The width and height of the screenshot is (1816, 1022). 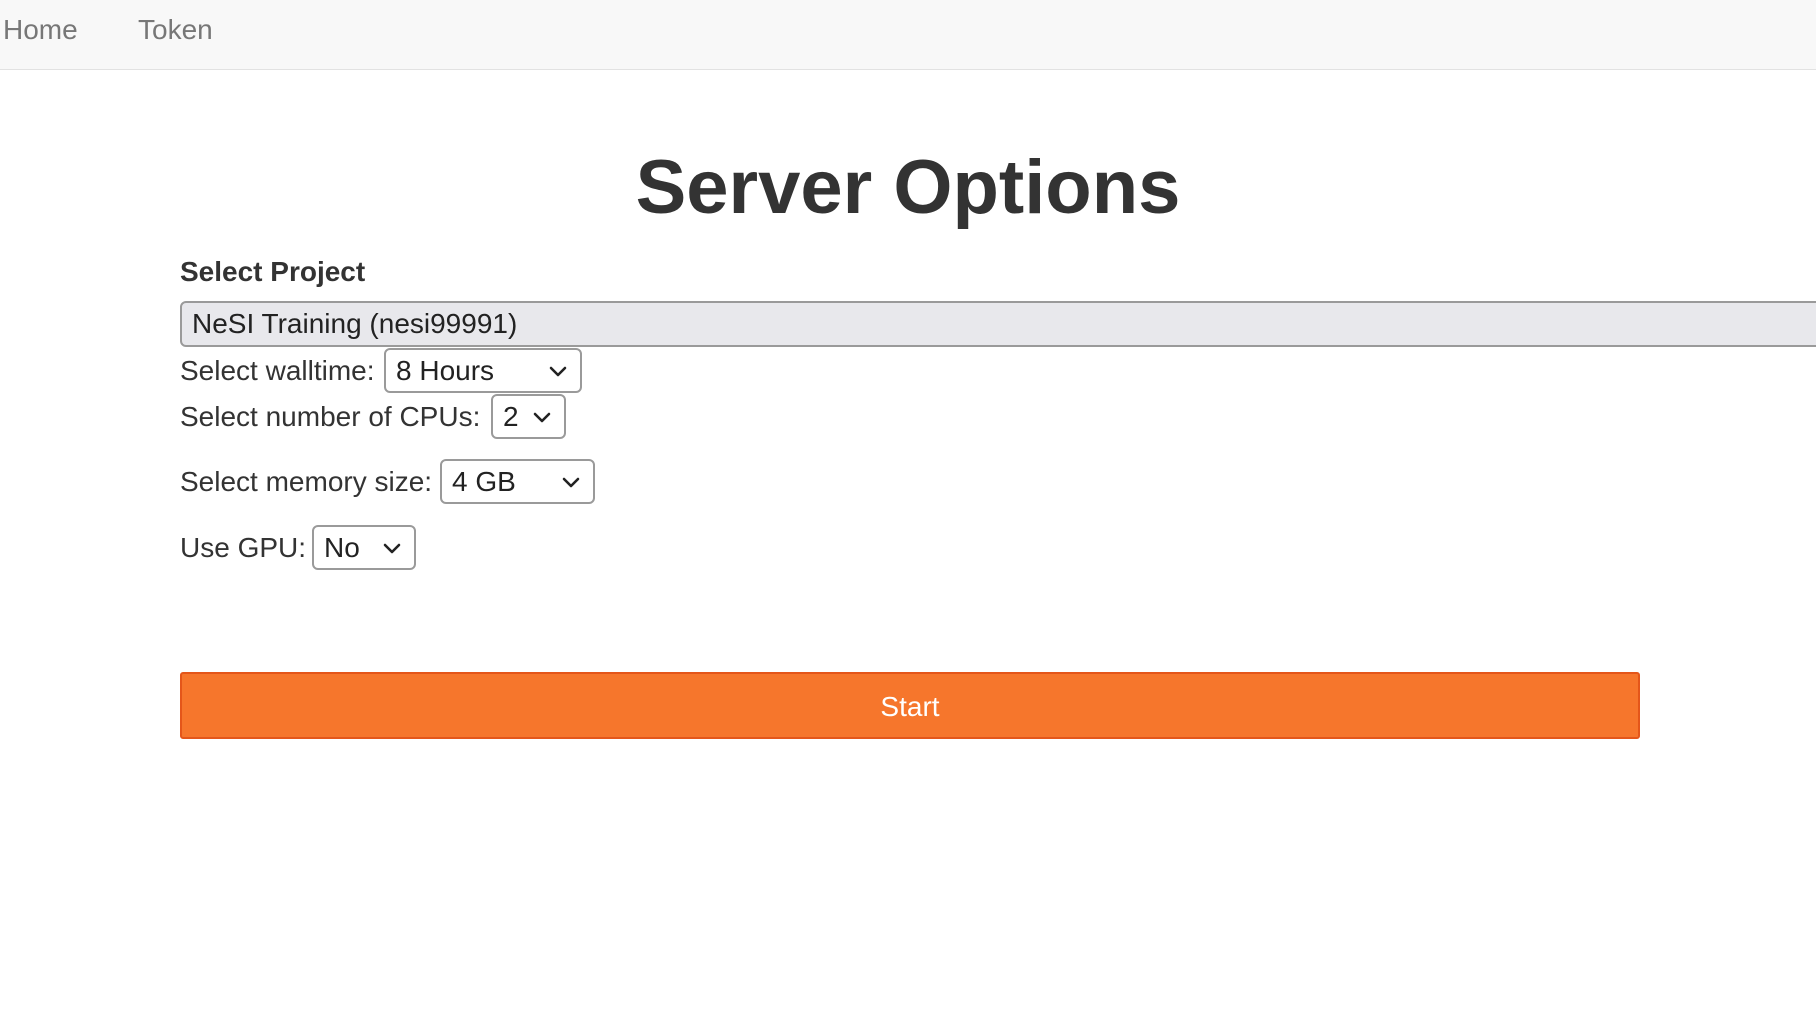 I want to click on memory-label: Select memory size:, so click(x=306, y=481).